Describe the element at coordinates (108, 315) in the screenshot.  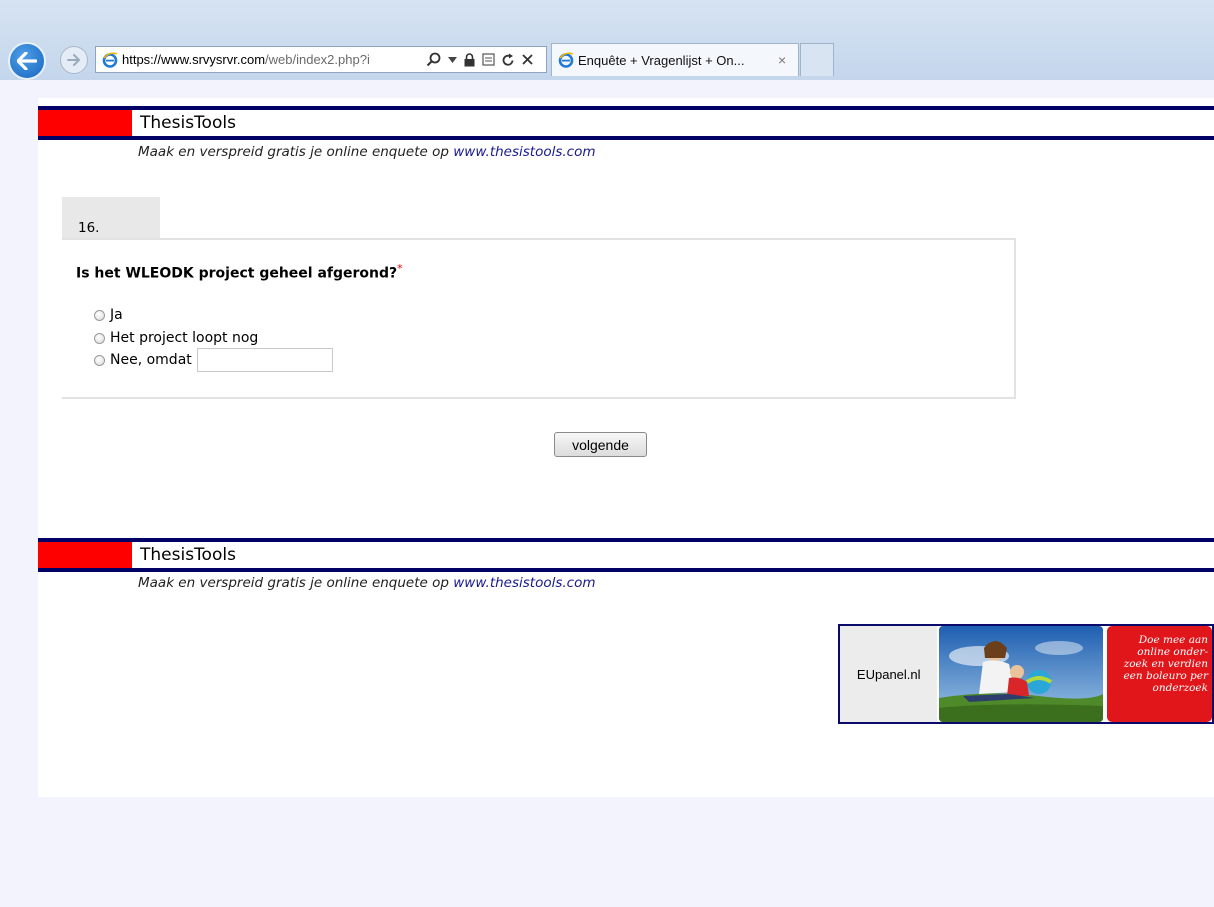
I see `option-ja: Ja` at that location.